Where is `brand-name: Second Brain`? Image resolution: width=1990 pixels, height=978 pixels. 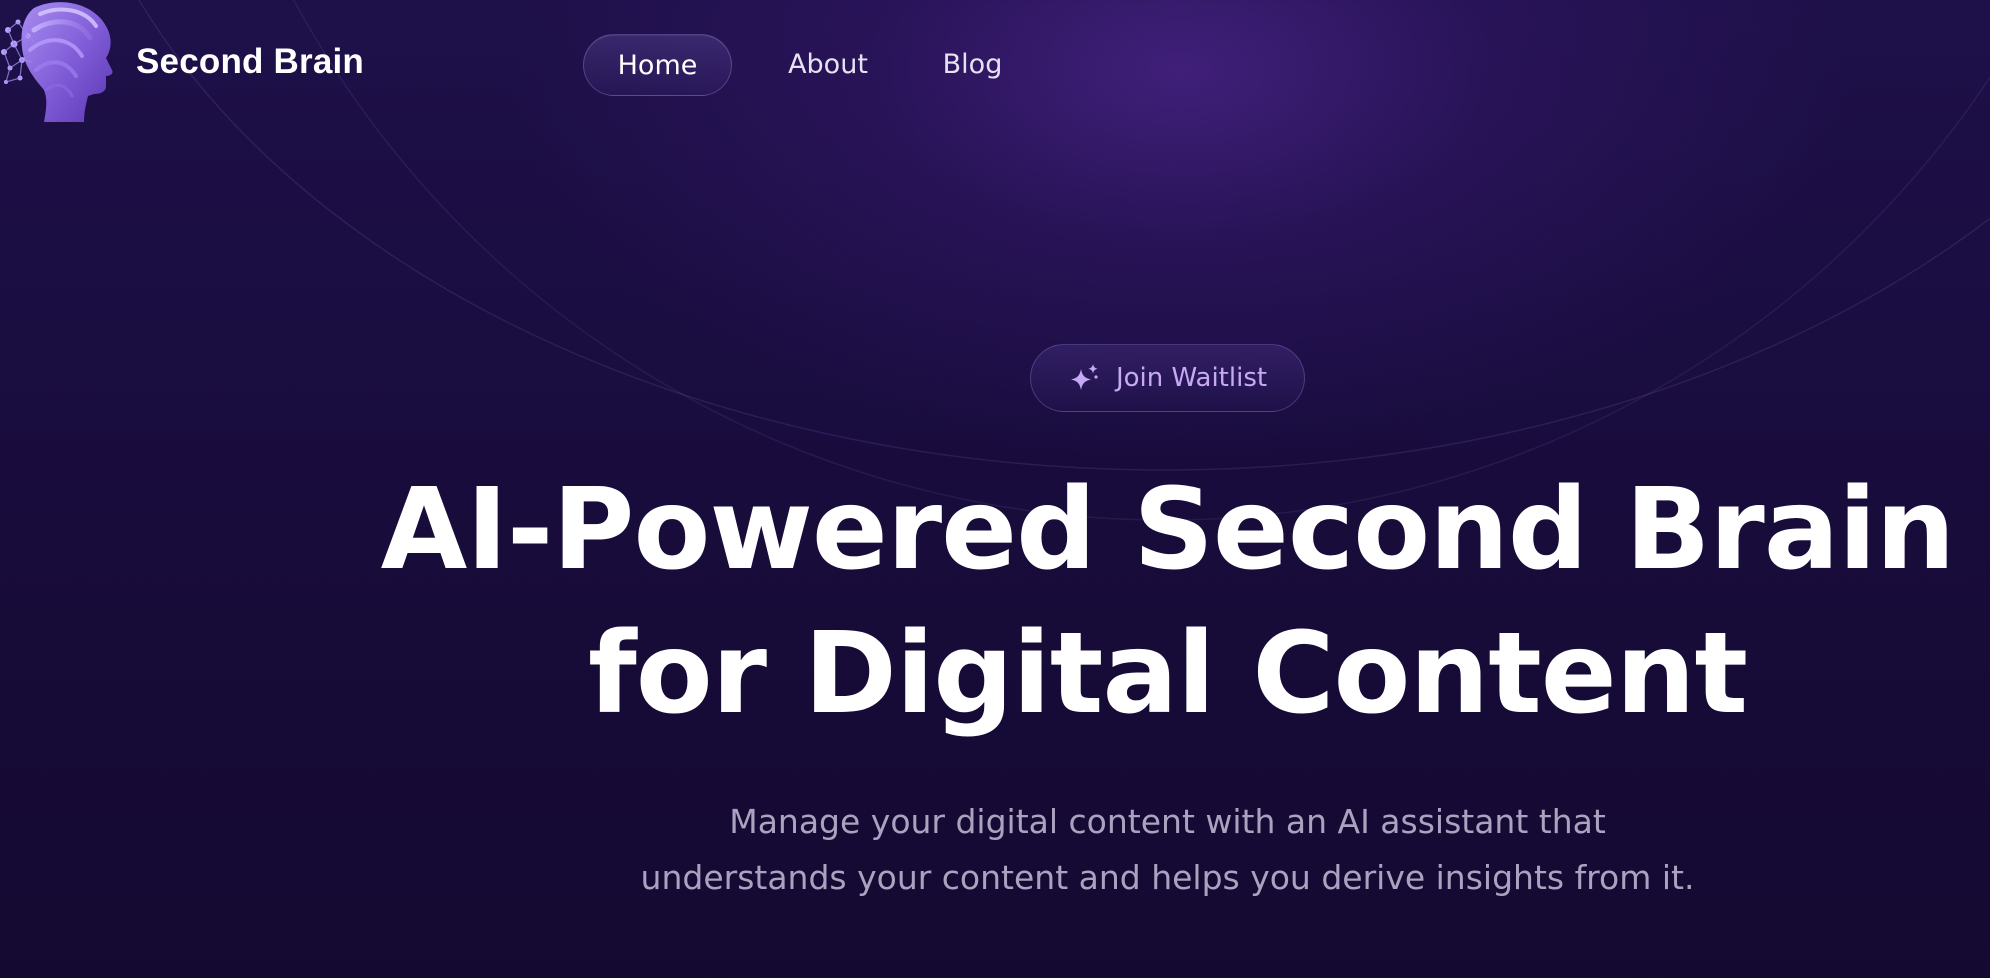 brand-name: Second Brain is located at coordinates (250, 61).